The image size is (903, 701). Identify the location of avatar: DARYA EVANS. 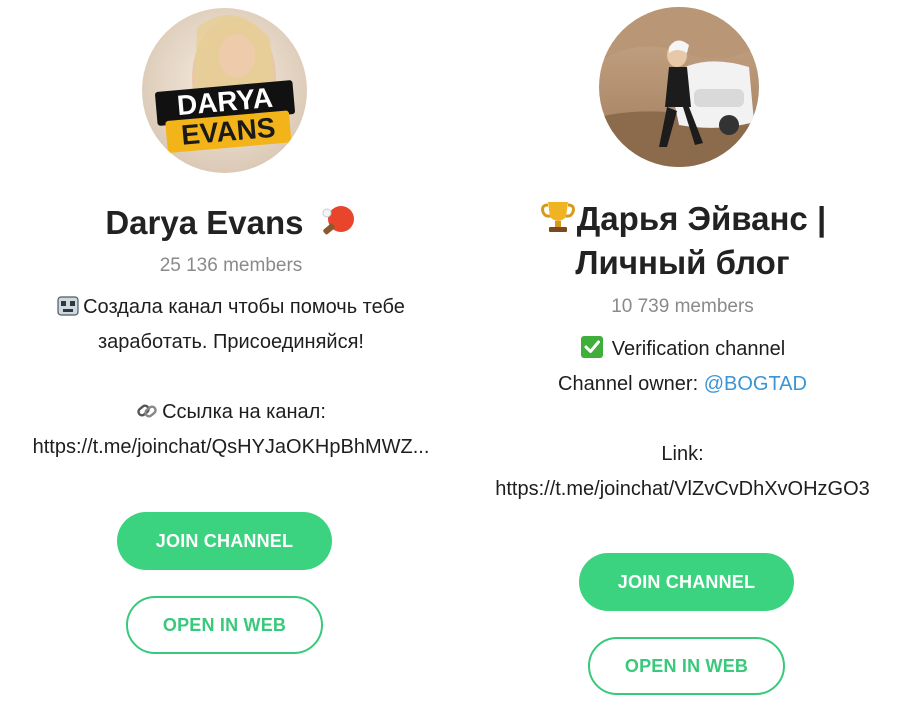
(224, 90).